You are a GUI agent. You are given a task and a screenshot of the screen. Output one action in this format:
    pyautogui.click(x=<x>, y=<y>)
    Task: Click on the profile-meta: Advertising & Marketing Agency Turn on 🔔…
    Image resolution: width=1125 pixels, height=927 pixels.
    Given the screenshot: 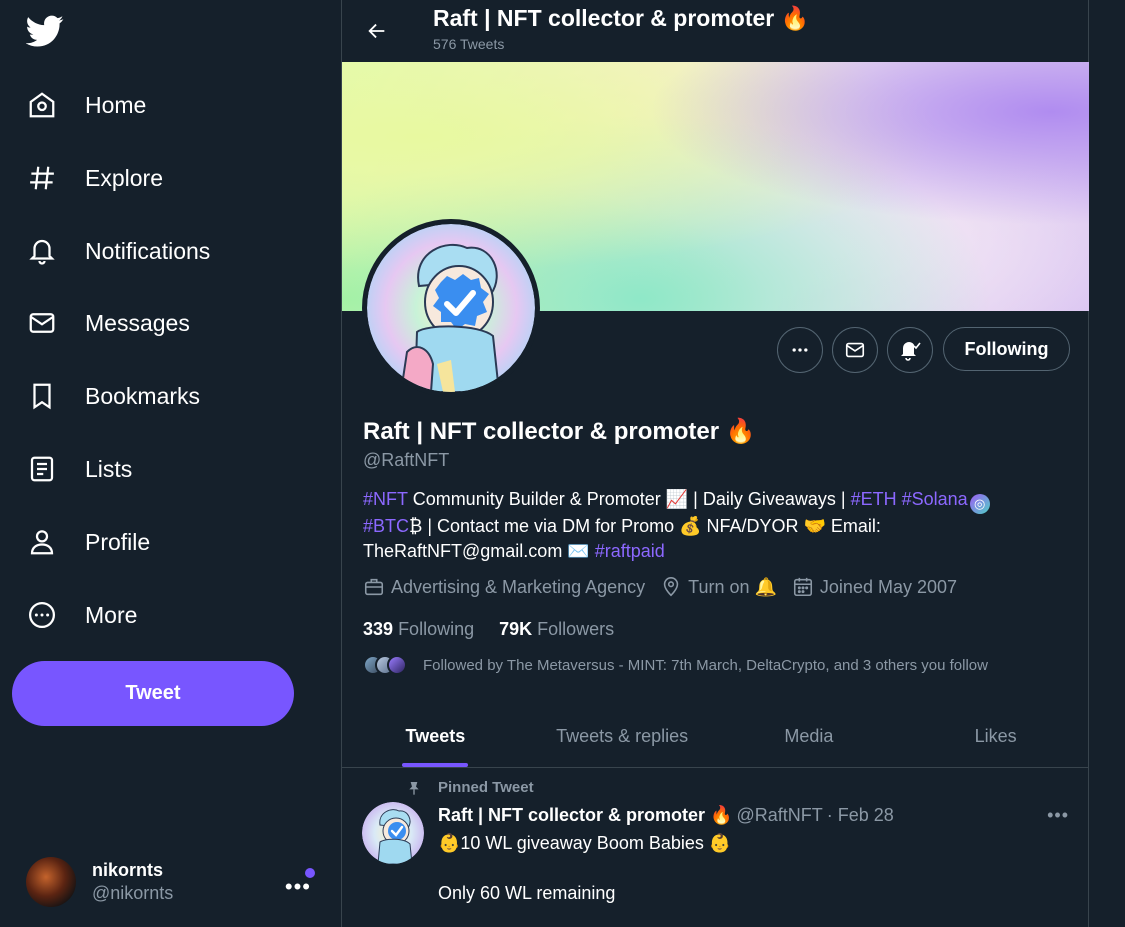 What is the action you would take?
    pyautogui.click(x=667, y=587)
    